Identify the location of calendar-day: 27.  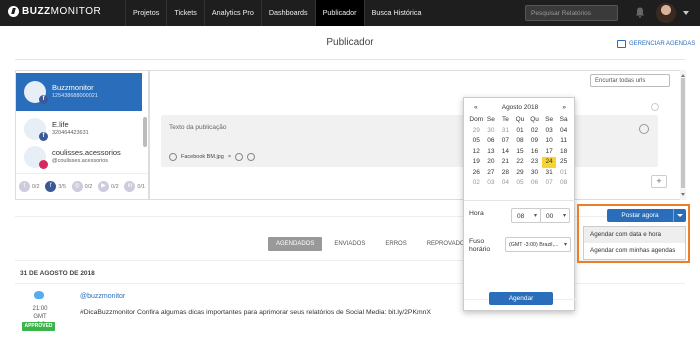
(491, 173).